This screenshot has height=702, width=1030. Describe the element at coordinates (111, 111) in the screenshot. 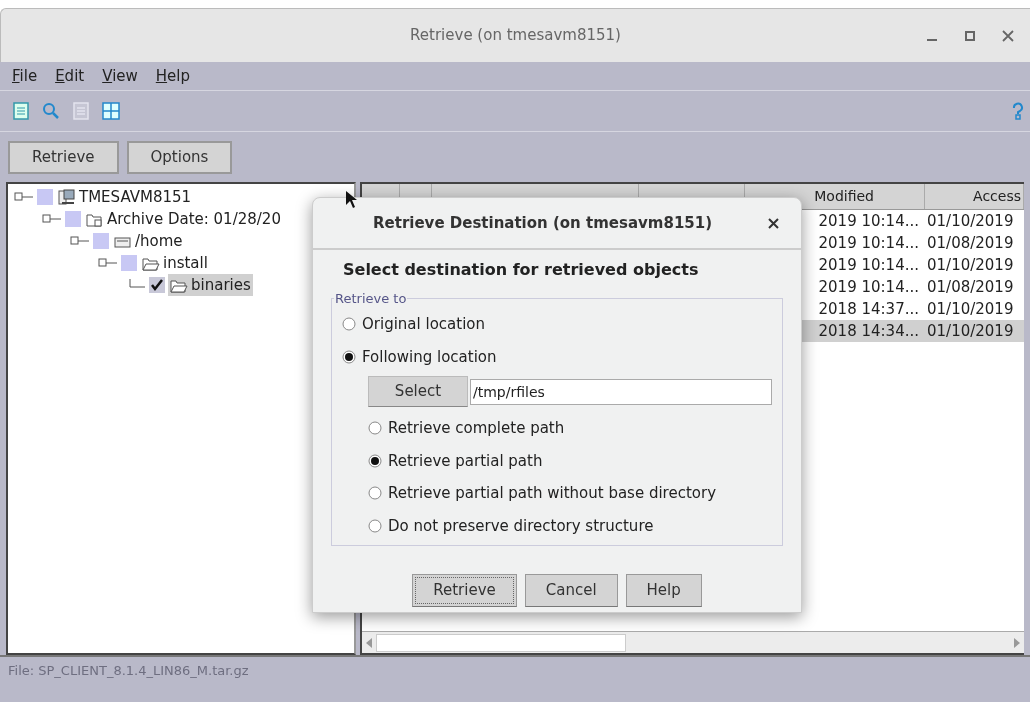

I see `grid-icon` at that location.